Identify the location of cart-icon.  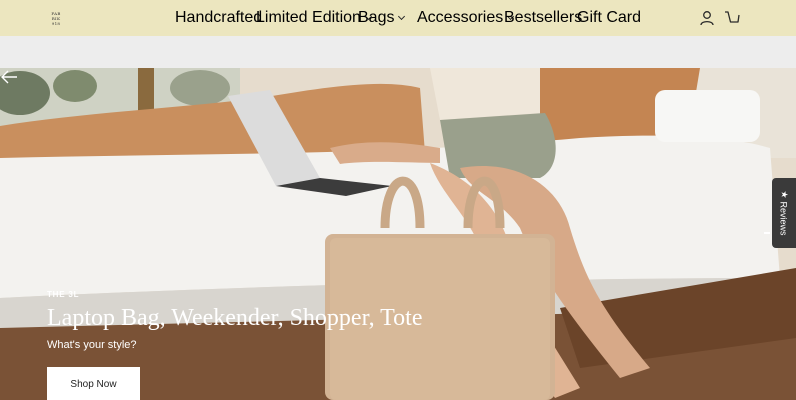
(732, 18).